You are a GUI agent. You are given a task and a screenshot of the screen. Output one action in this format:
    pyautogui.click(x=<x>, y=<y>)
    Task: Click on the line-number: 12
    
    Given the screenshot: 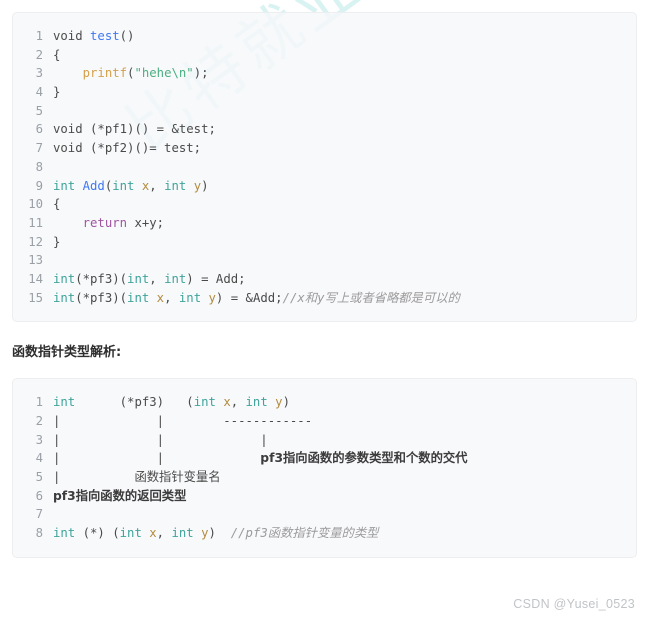 What is the action you would take?
    pyautogui.click(x=35, y=241)
    